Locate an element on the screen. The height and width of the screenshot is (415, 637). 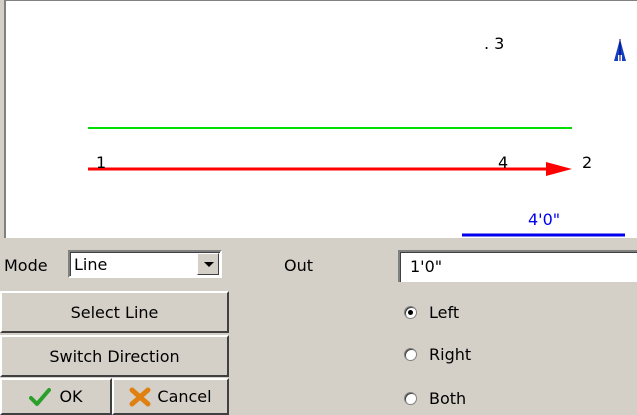
select-line-label: Select Line is located at coordinates (114, 312).